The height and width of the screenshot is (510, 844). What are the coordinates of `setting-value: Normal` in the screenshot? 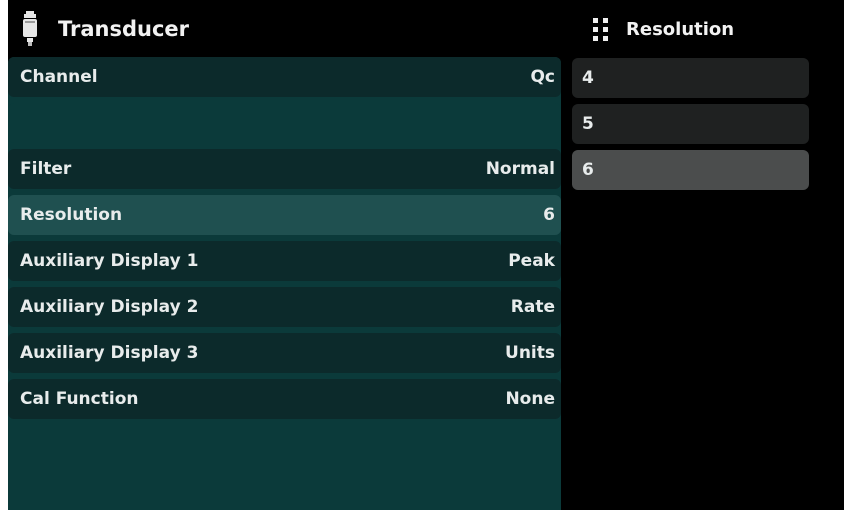 It's located at (520, 169).